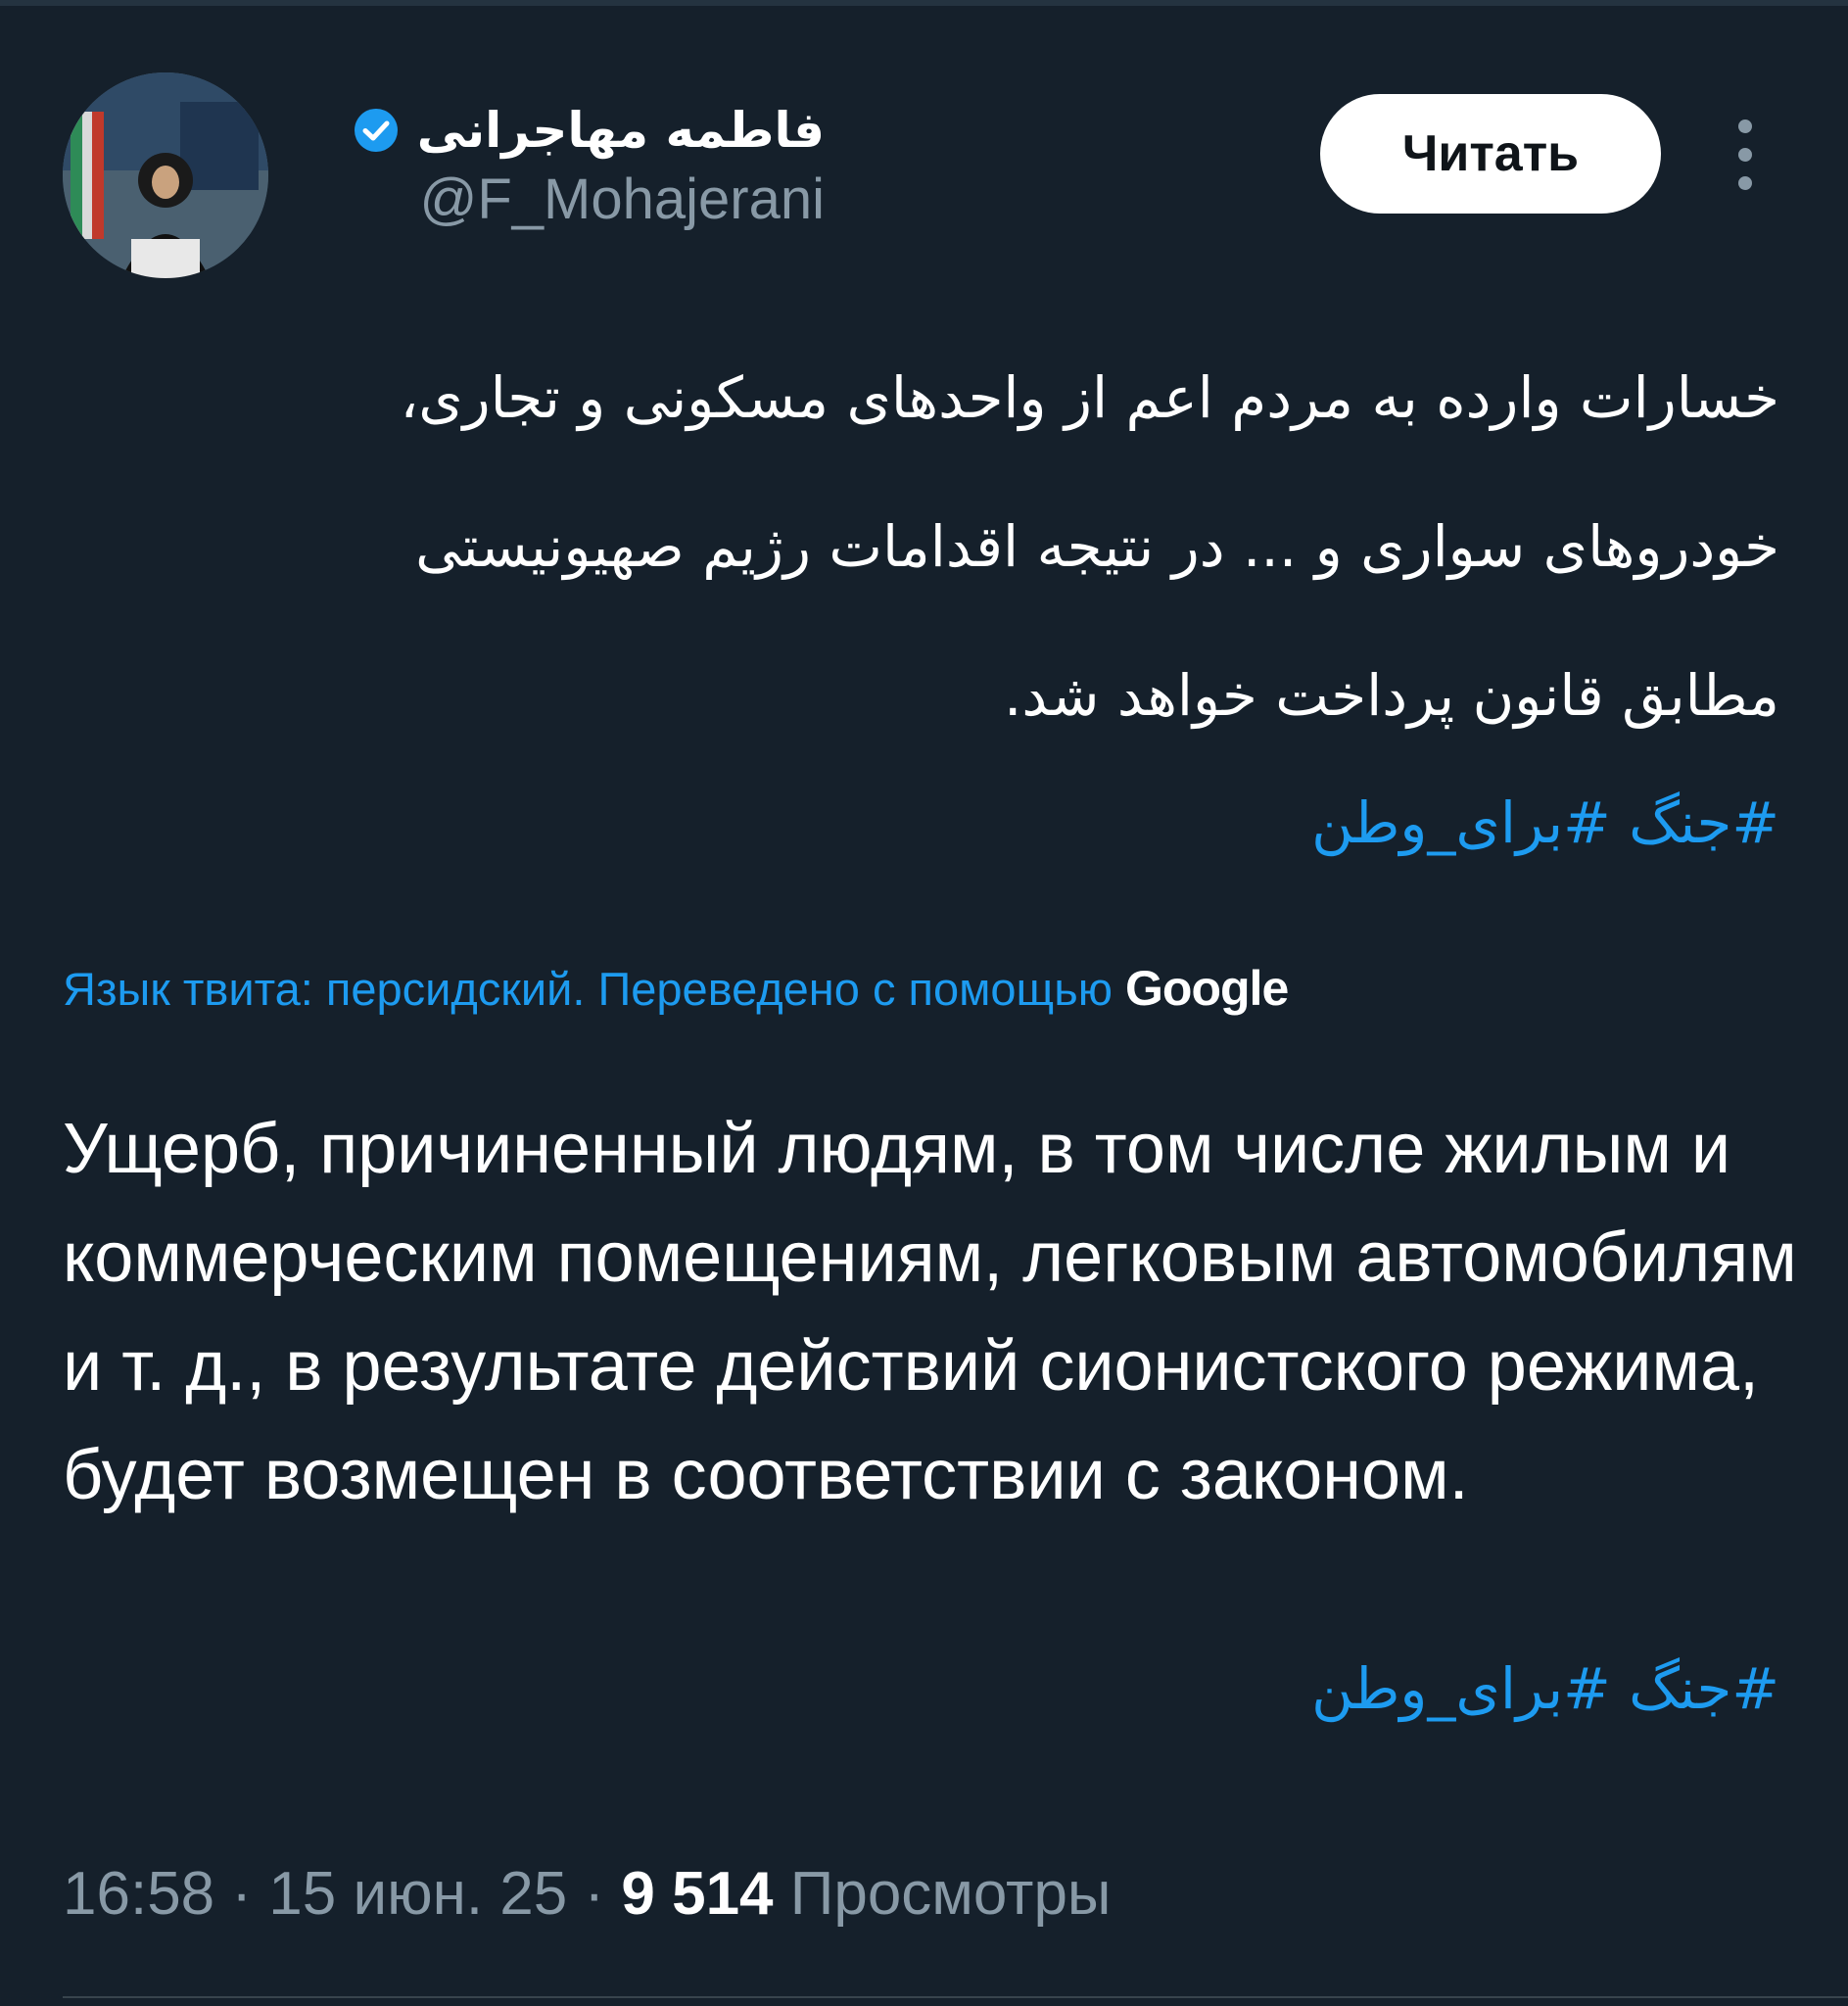  Describe the element at coordinates (138, 1894) in the screenshot. I see `tweet-time: 16:58` at that location.